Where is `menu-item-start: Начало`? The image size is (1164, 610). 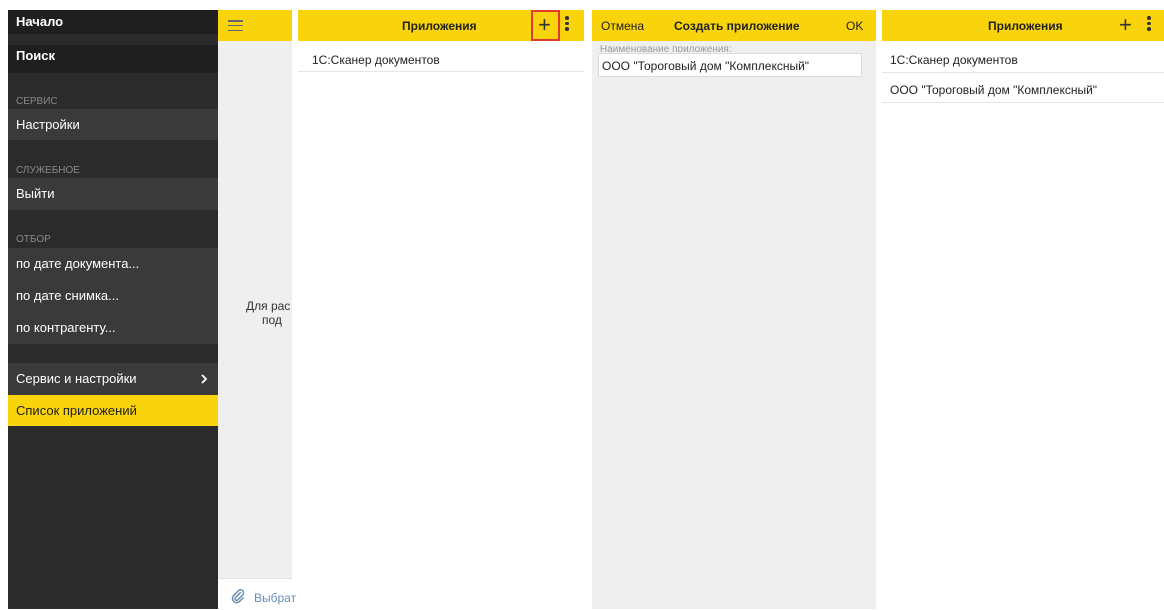
menu-item-start: Начало is located at coordinates (113, 22).